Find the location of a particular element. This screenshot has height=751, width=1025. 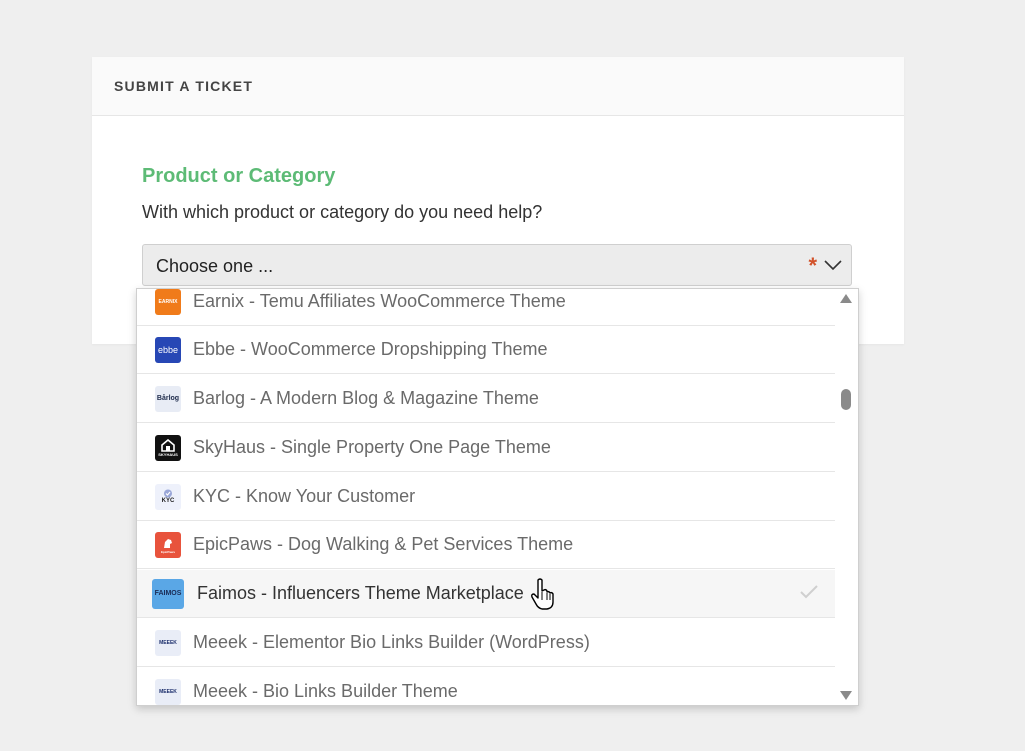

barlog-logo-icon: Bårlog is located at coordinates (168, 398).